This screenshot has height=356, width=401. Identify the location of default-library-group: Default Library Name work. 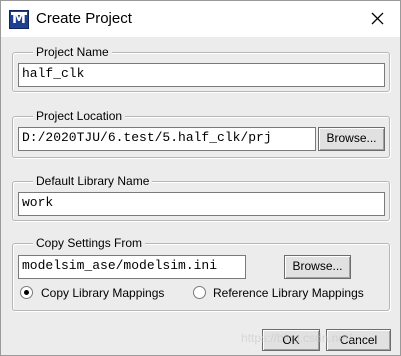
(201, 197).